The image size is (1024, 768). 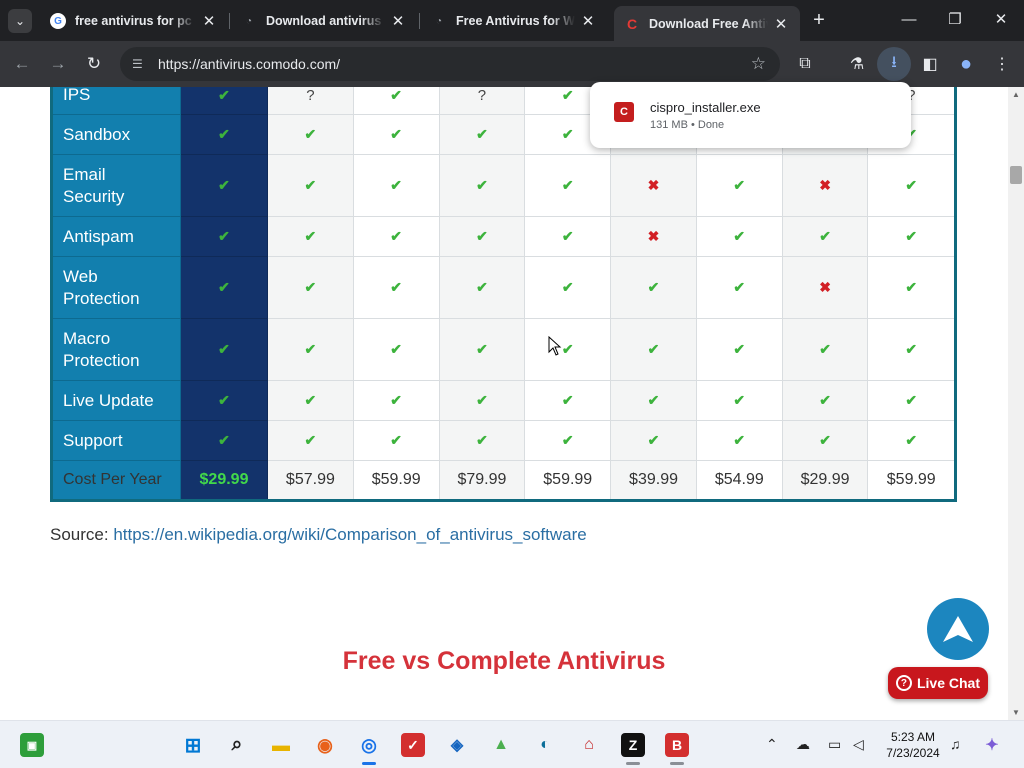 What do you see at coordinates (834, 744) in the screenshot?
I see `network-icon: ▭` at bounding box center [834, 744].